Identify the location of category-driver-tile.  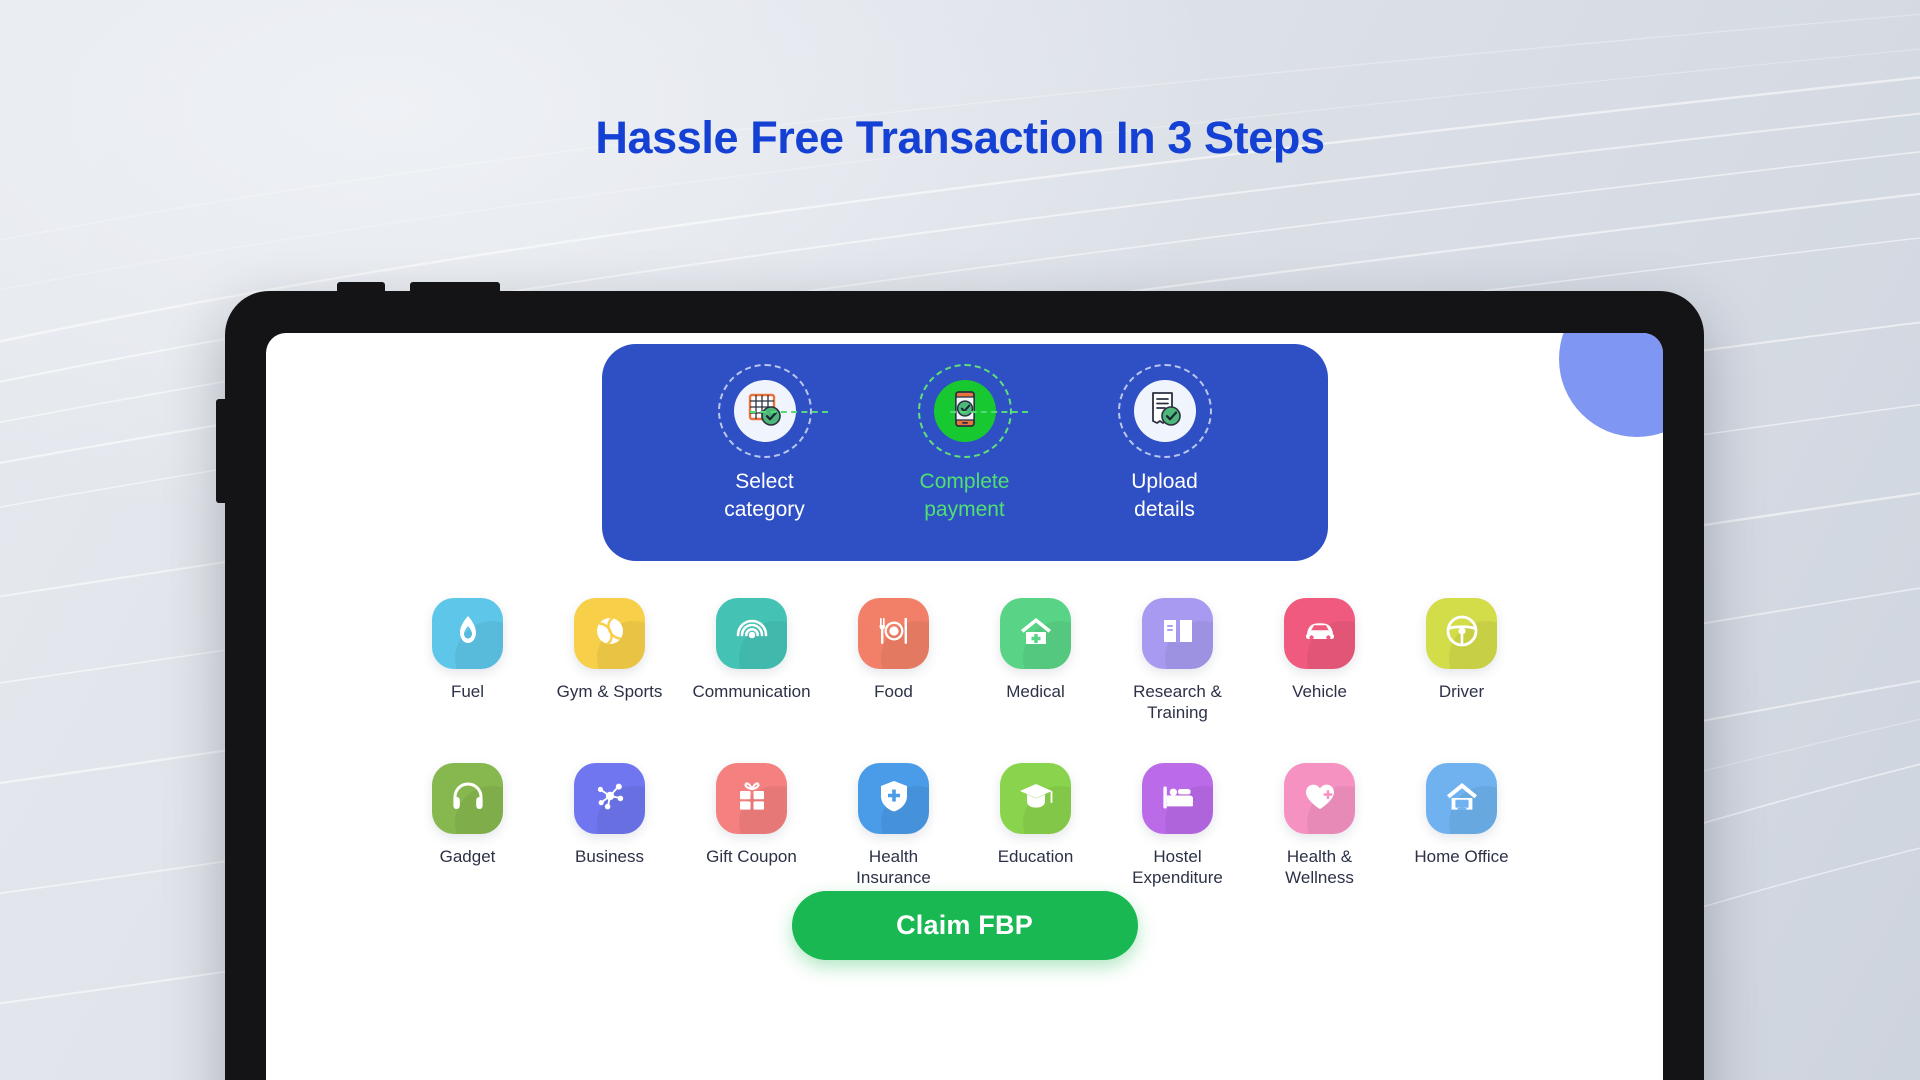
(1461, 633).